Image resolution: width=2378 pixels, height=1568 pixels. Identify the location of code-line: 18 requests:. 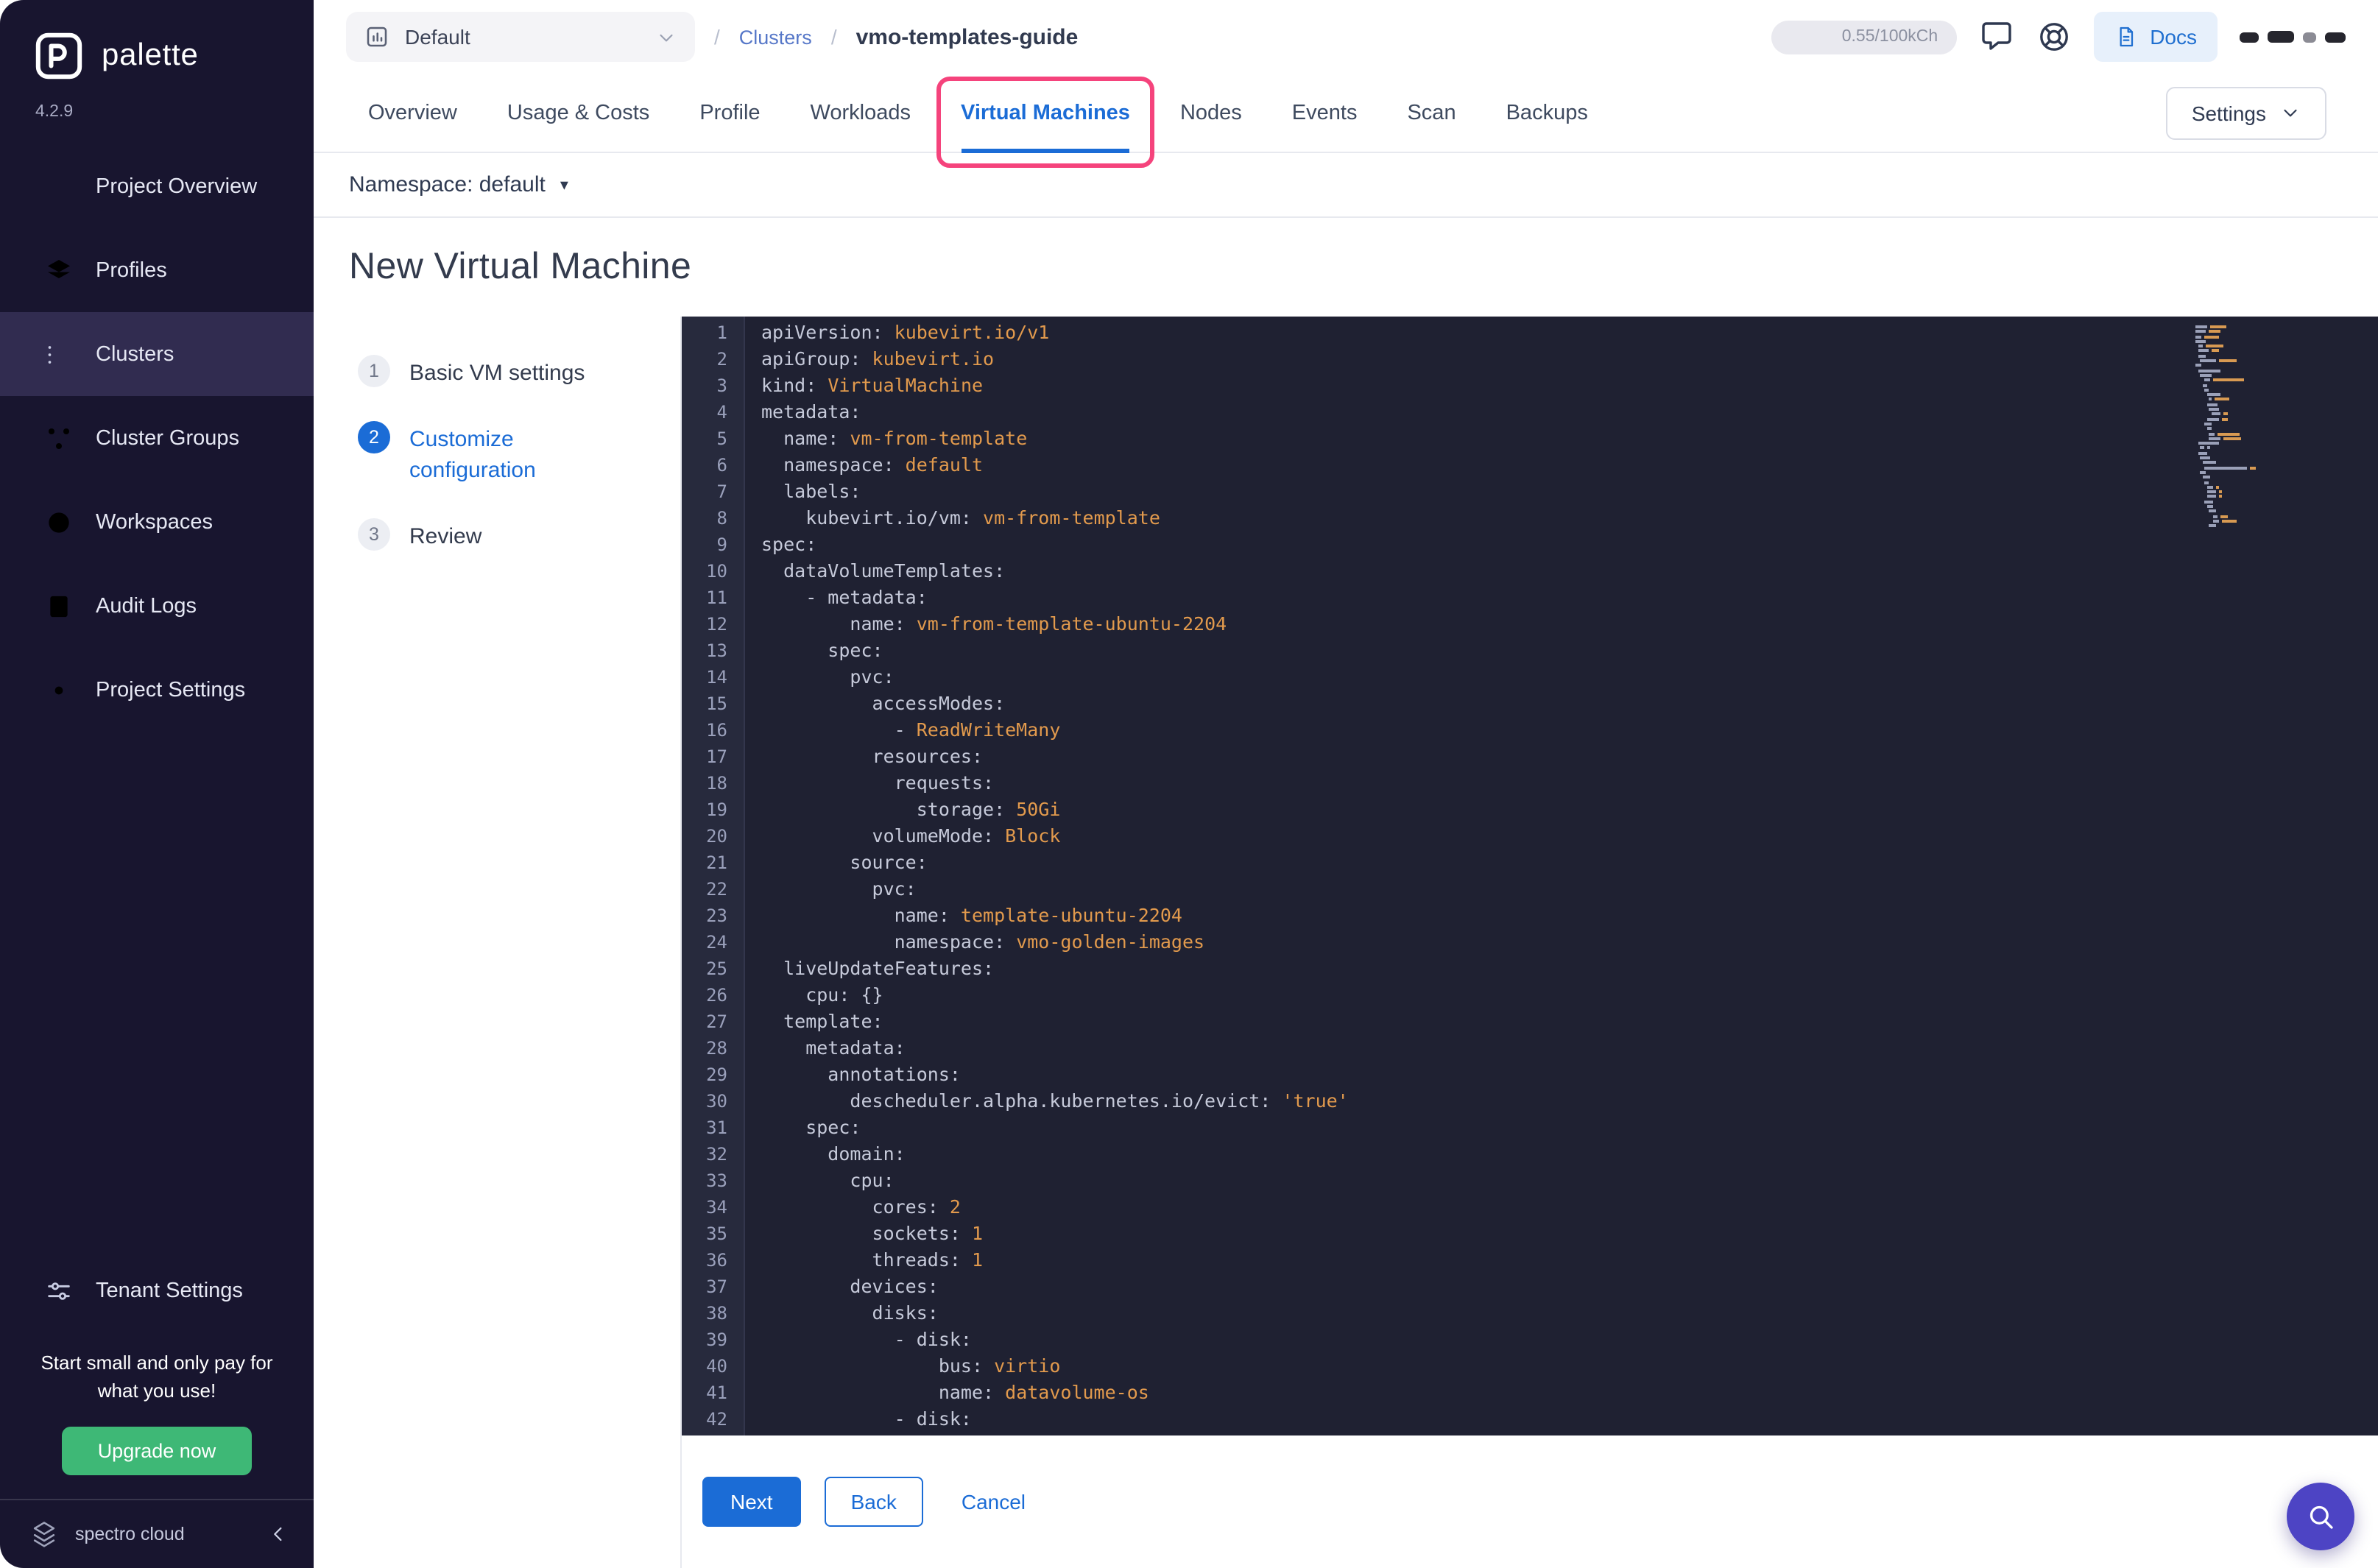
(1530, 783).